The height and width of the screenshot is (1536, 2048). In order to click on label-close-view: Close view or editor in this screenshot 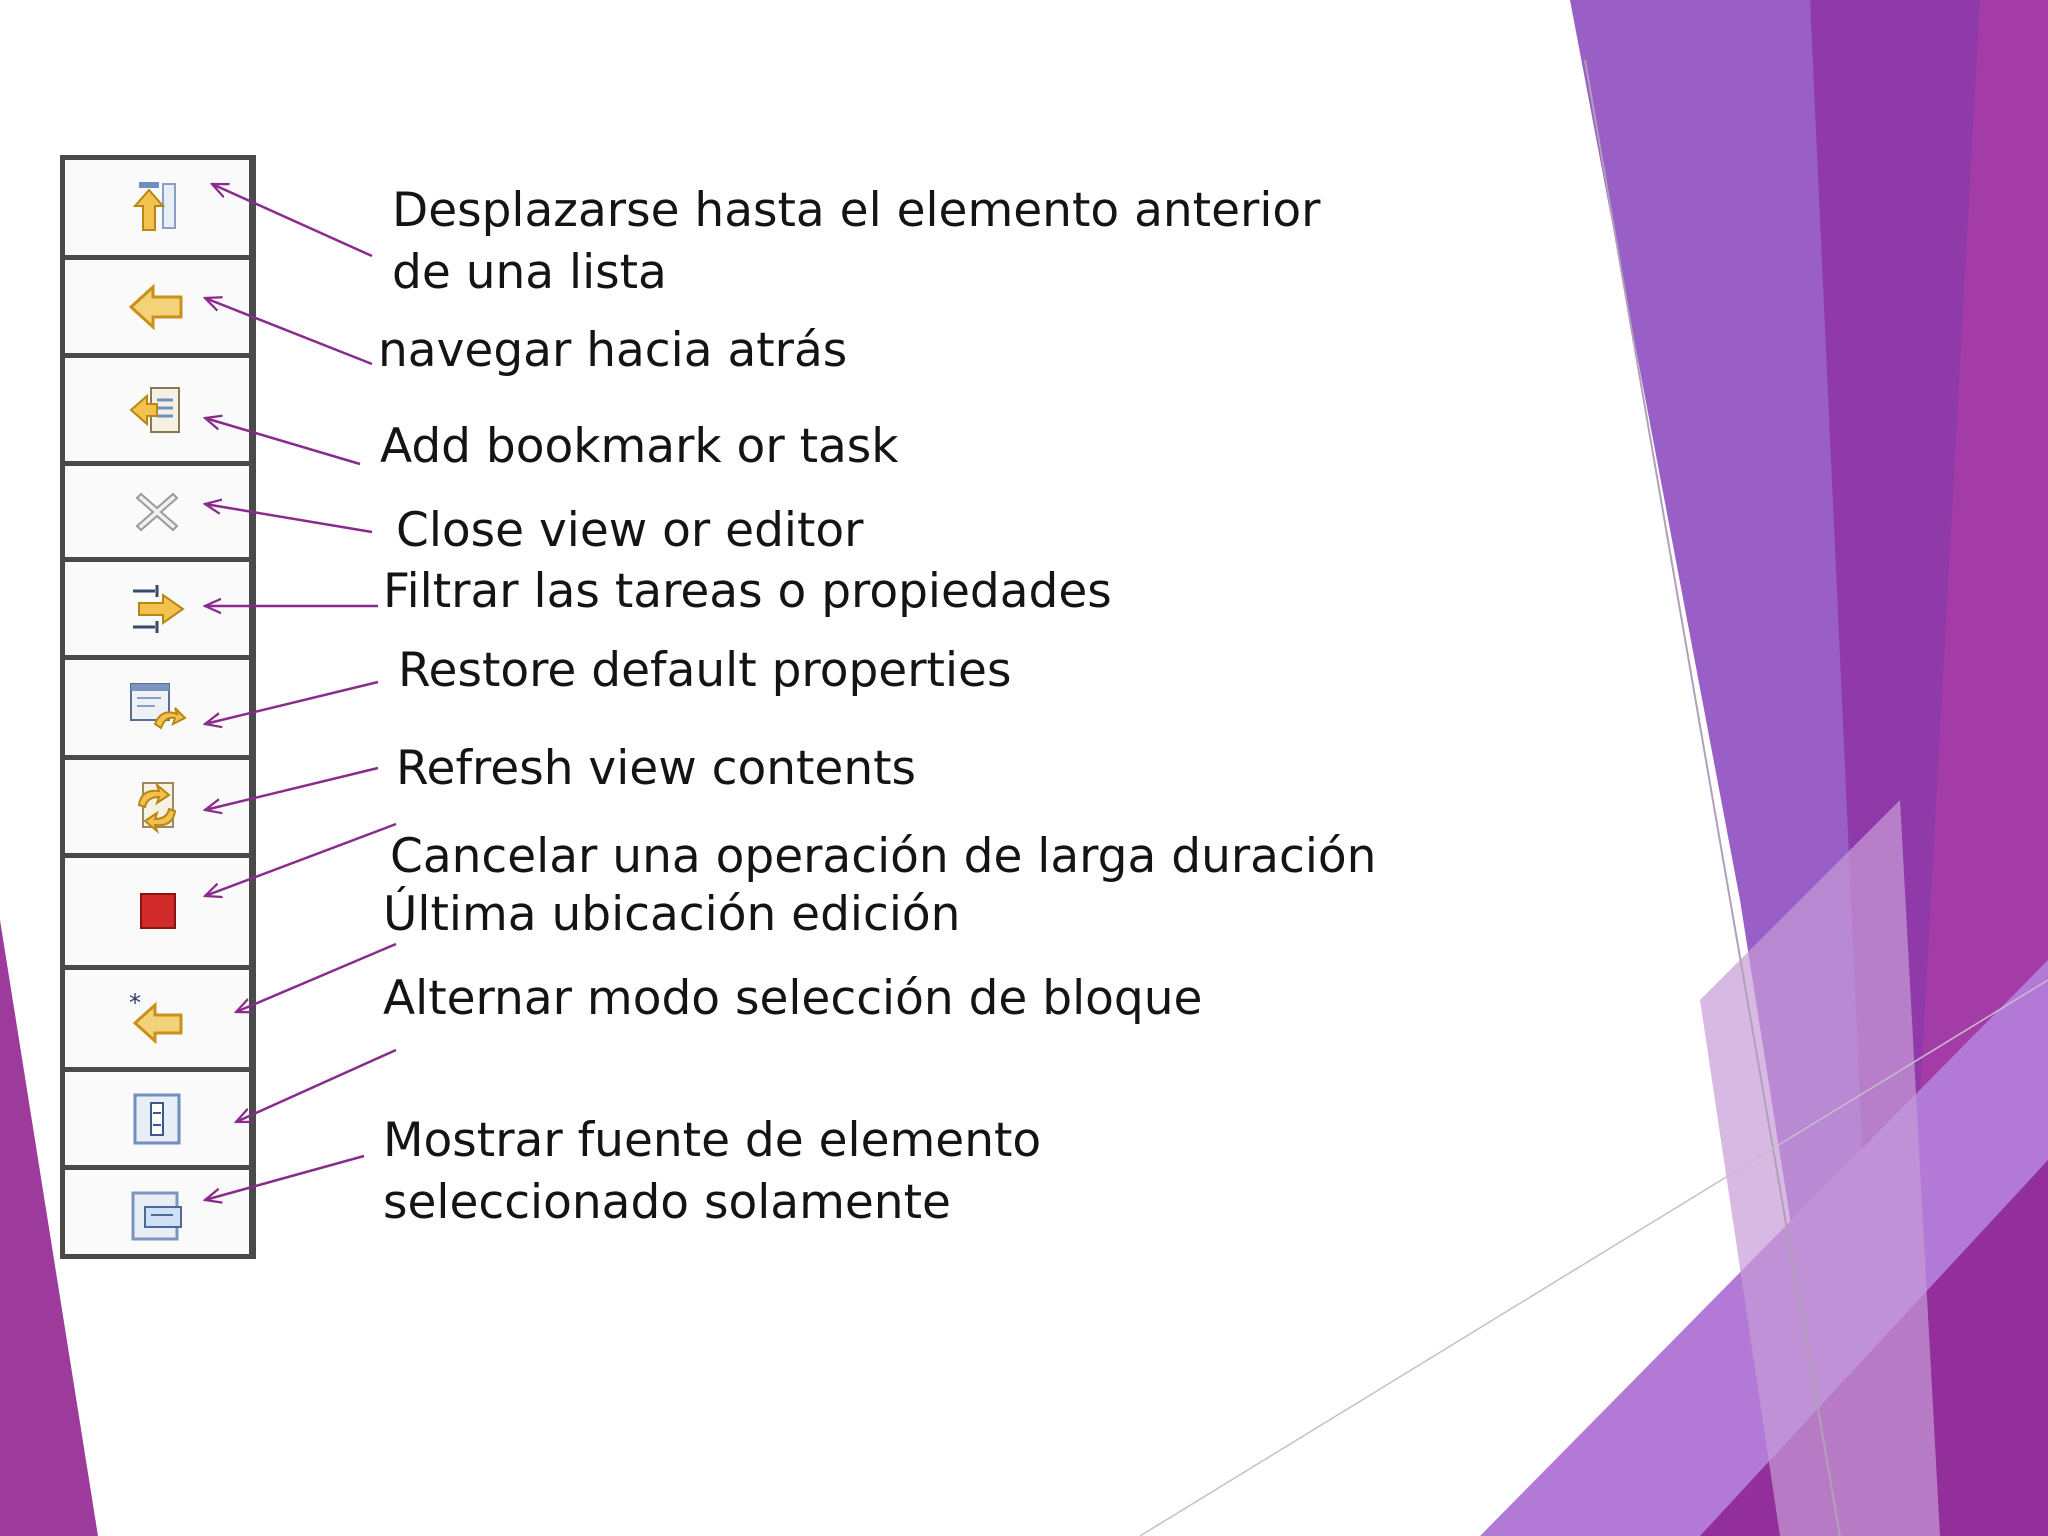, I will do `click(630, 530)`.